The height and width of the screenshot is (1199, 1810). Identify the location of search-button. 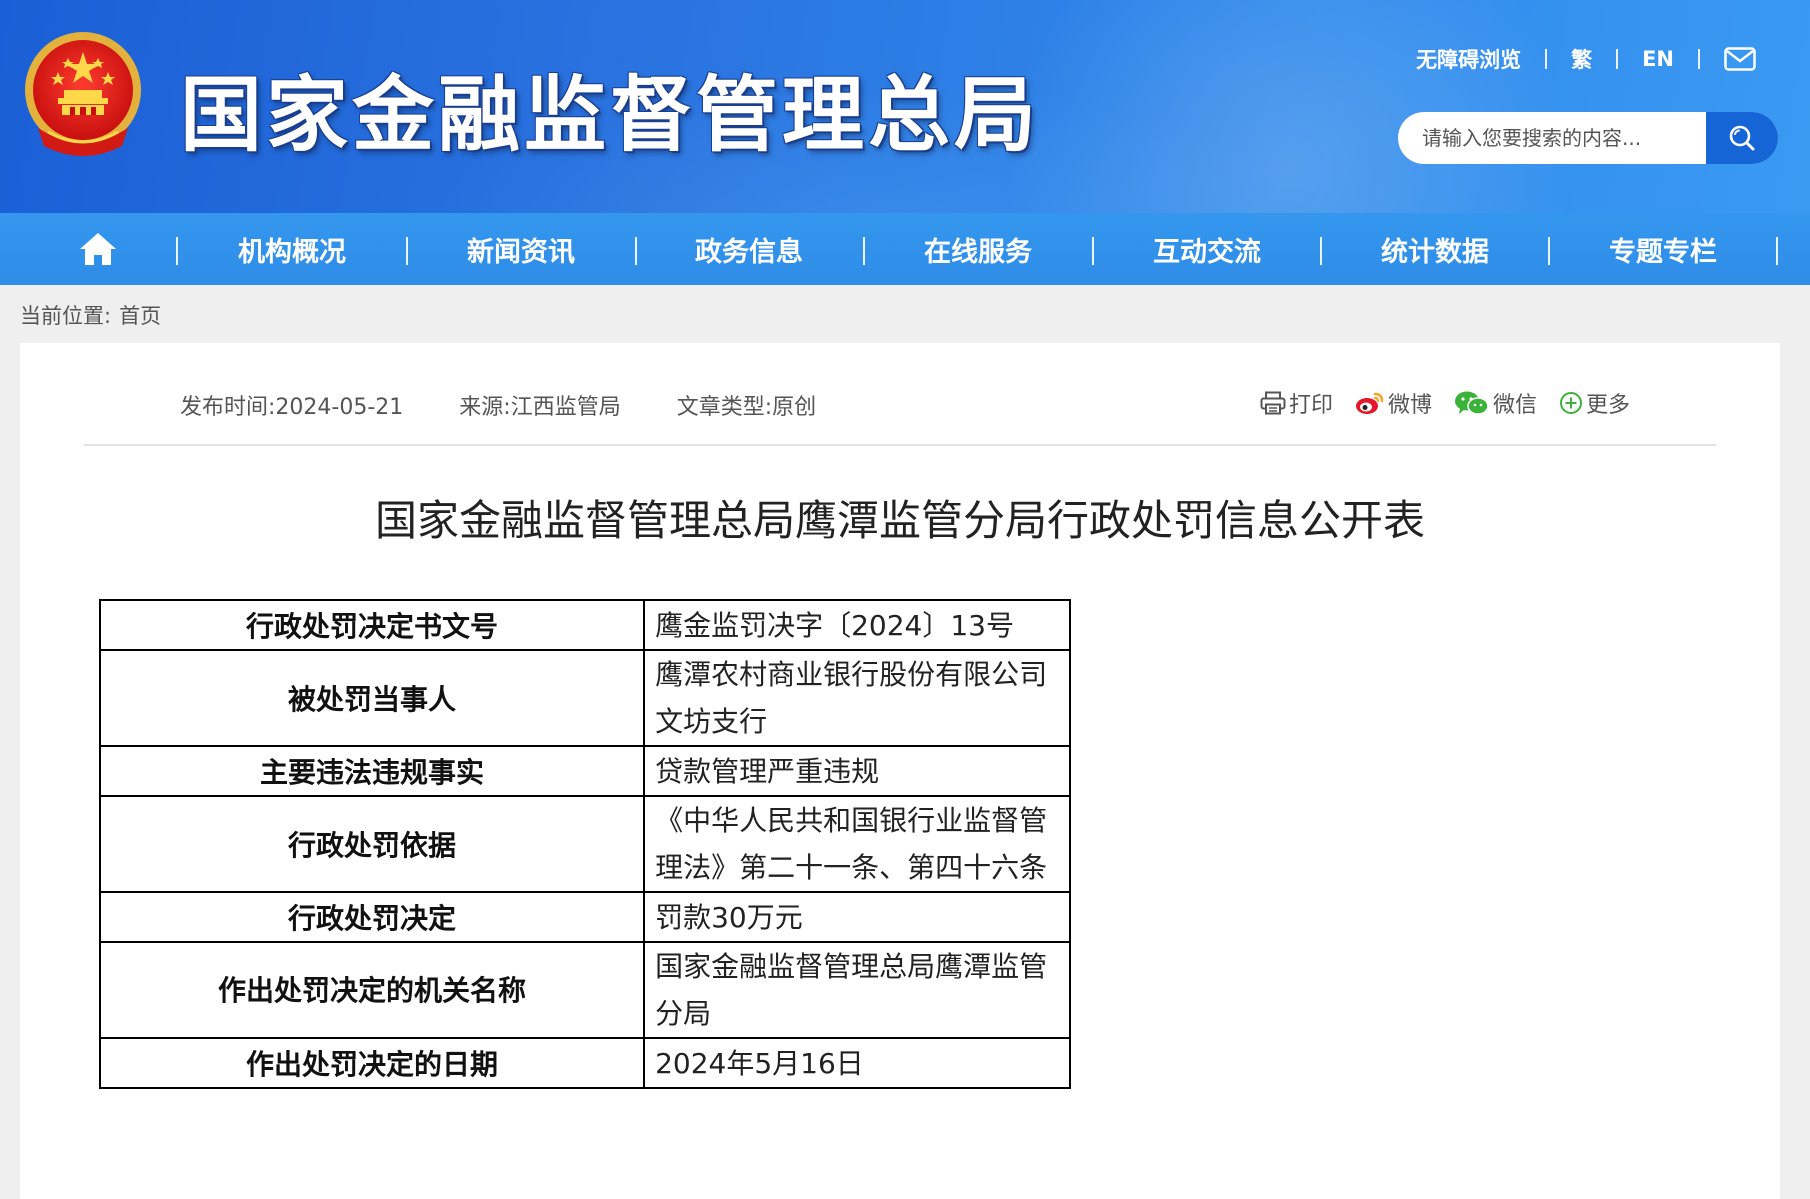
(1742, 138).